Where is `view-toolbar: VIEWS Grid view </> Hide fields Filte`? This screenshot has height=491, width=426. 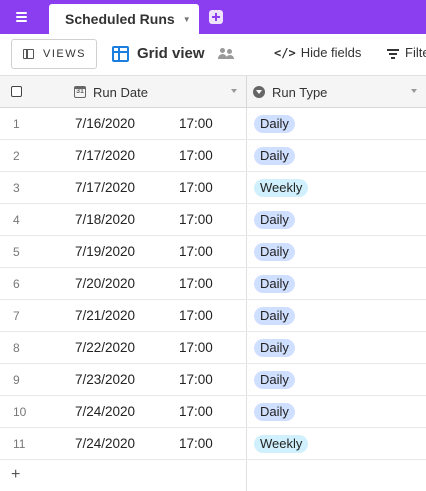
view-toolbar: VIEWS Grid view </> Hide fields Filte is located at coordinates (213, 55).